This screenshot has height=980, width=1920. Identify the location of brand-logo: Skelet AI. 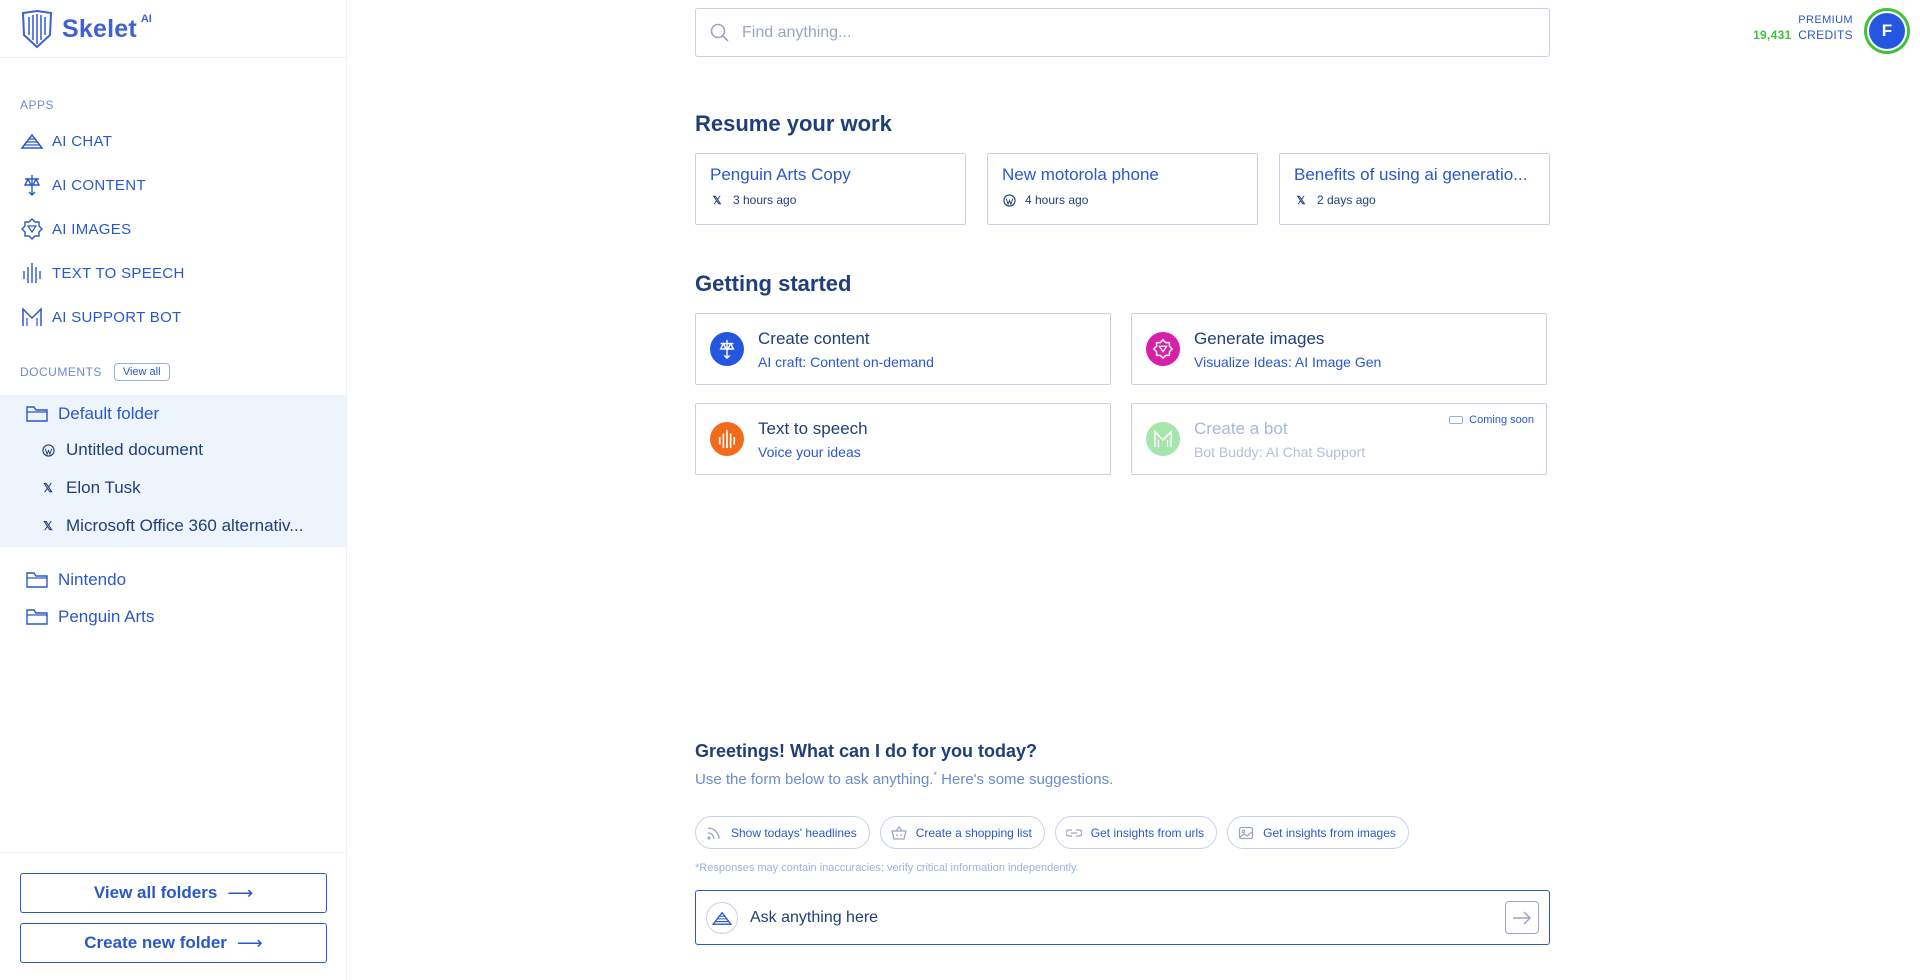
(86, 29).